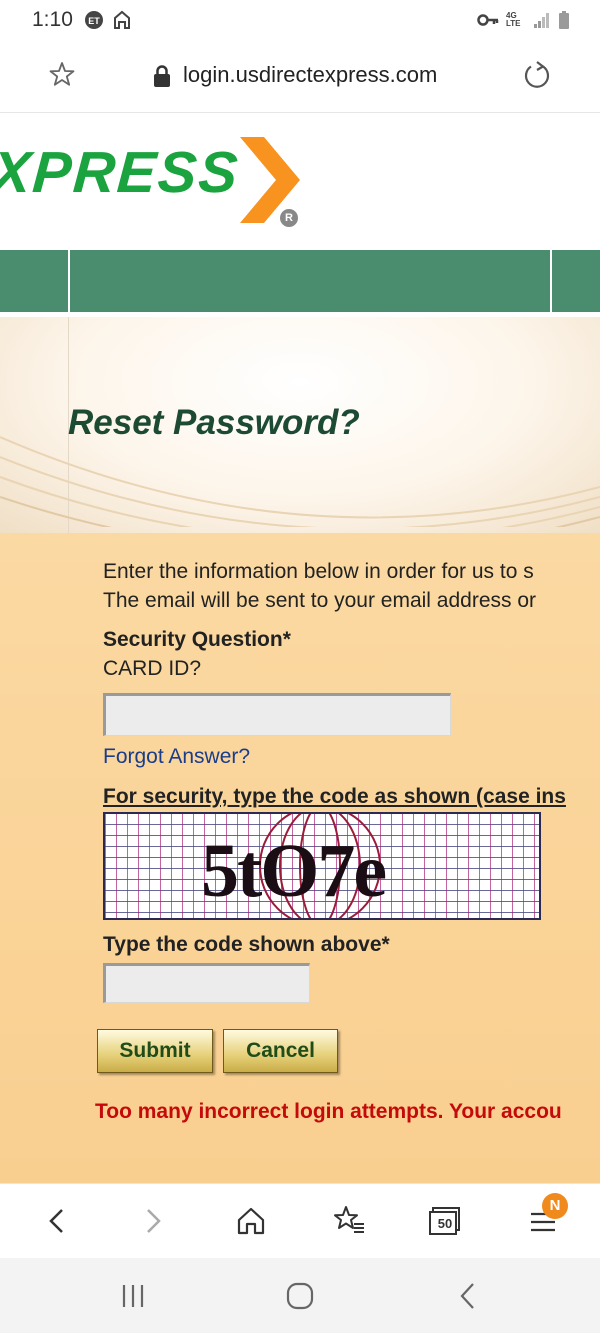 This screenshot has width=600, height=1333. I want to click on status-time: 1:10, so click(52, 19).